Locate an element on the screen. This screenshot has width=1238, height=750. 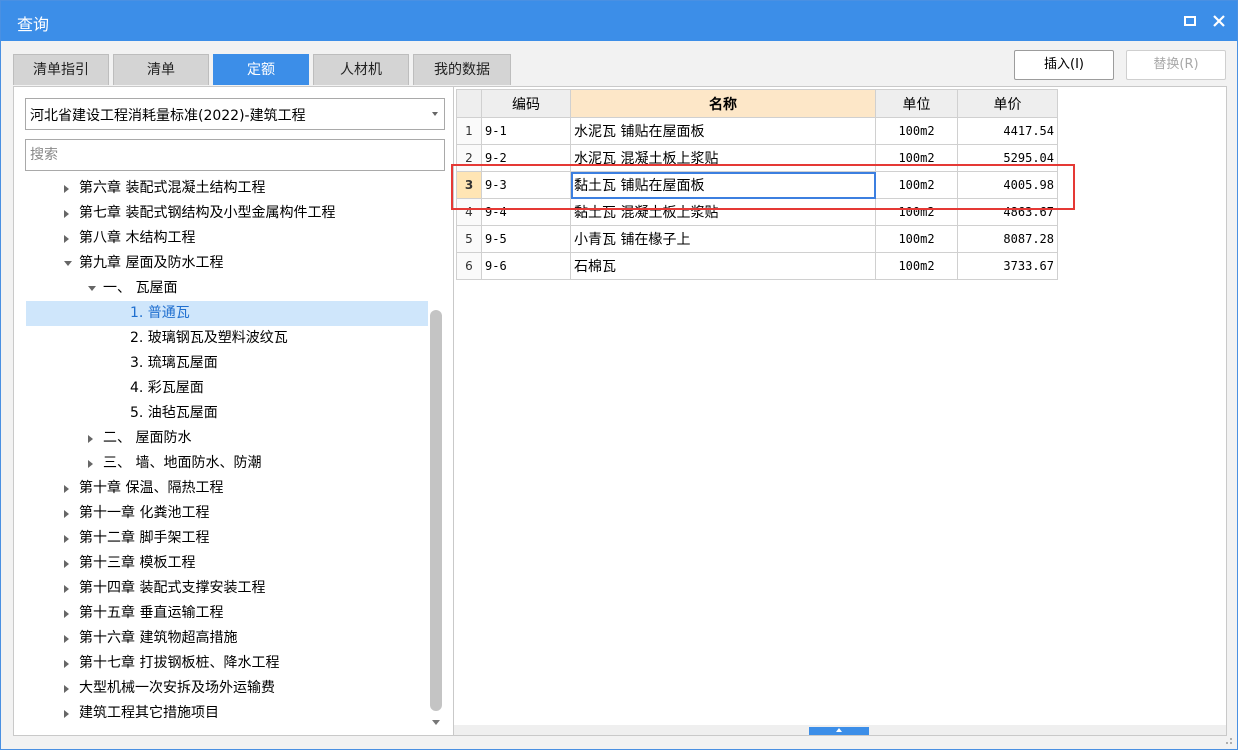
row-number-cell: 5 is located at coordinates (469, 239).